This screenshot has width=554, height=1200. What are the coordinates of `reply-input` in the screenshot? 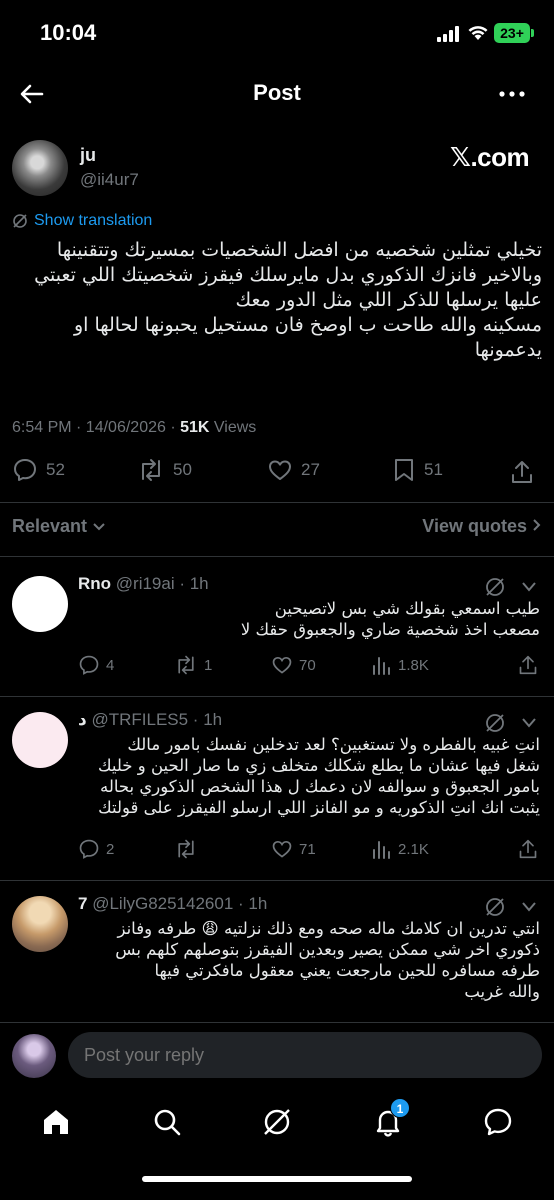 It's located at (305, 1055).